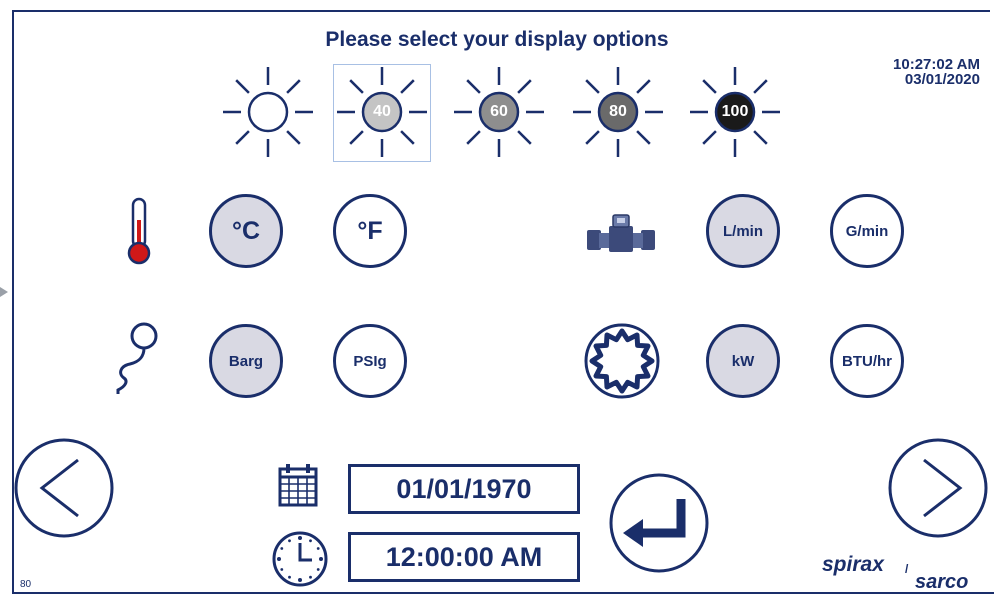 This screenshot has height=596, width=994. I want to click on brightness-label, so click(268, 112).